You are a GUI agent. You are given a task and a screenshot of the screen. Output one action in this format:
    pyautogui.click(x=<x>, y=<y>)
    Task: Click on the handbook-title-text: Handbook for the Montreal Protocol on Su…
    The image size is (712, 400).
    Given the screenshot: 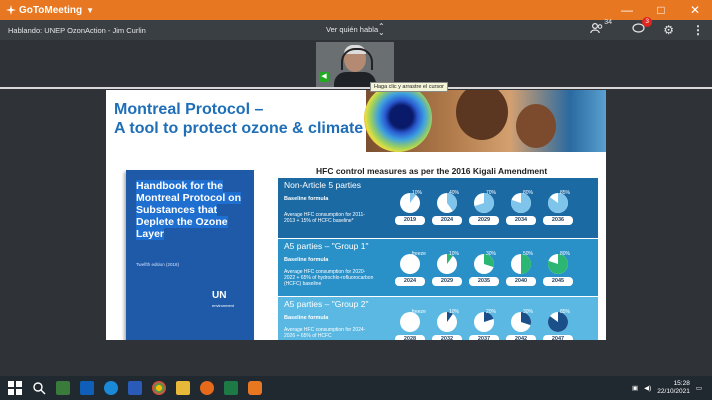 What is the action you would take?
    pyautogui.click(x=188, y=210)
    